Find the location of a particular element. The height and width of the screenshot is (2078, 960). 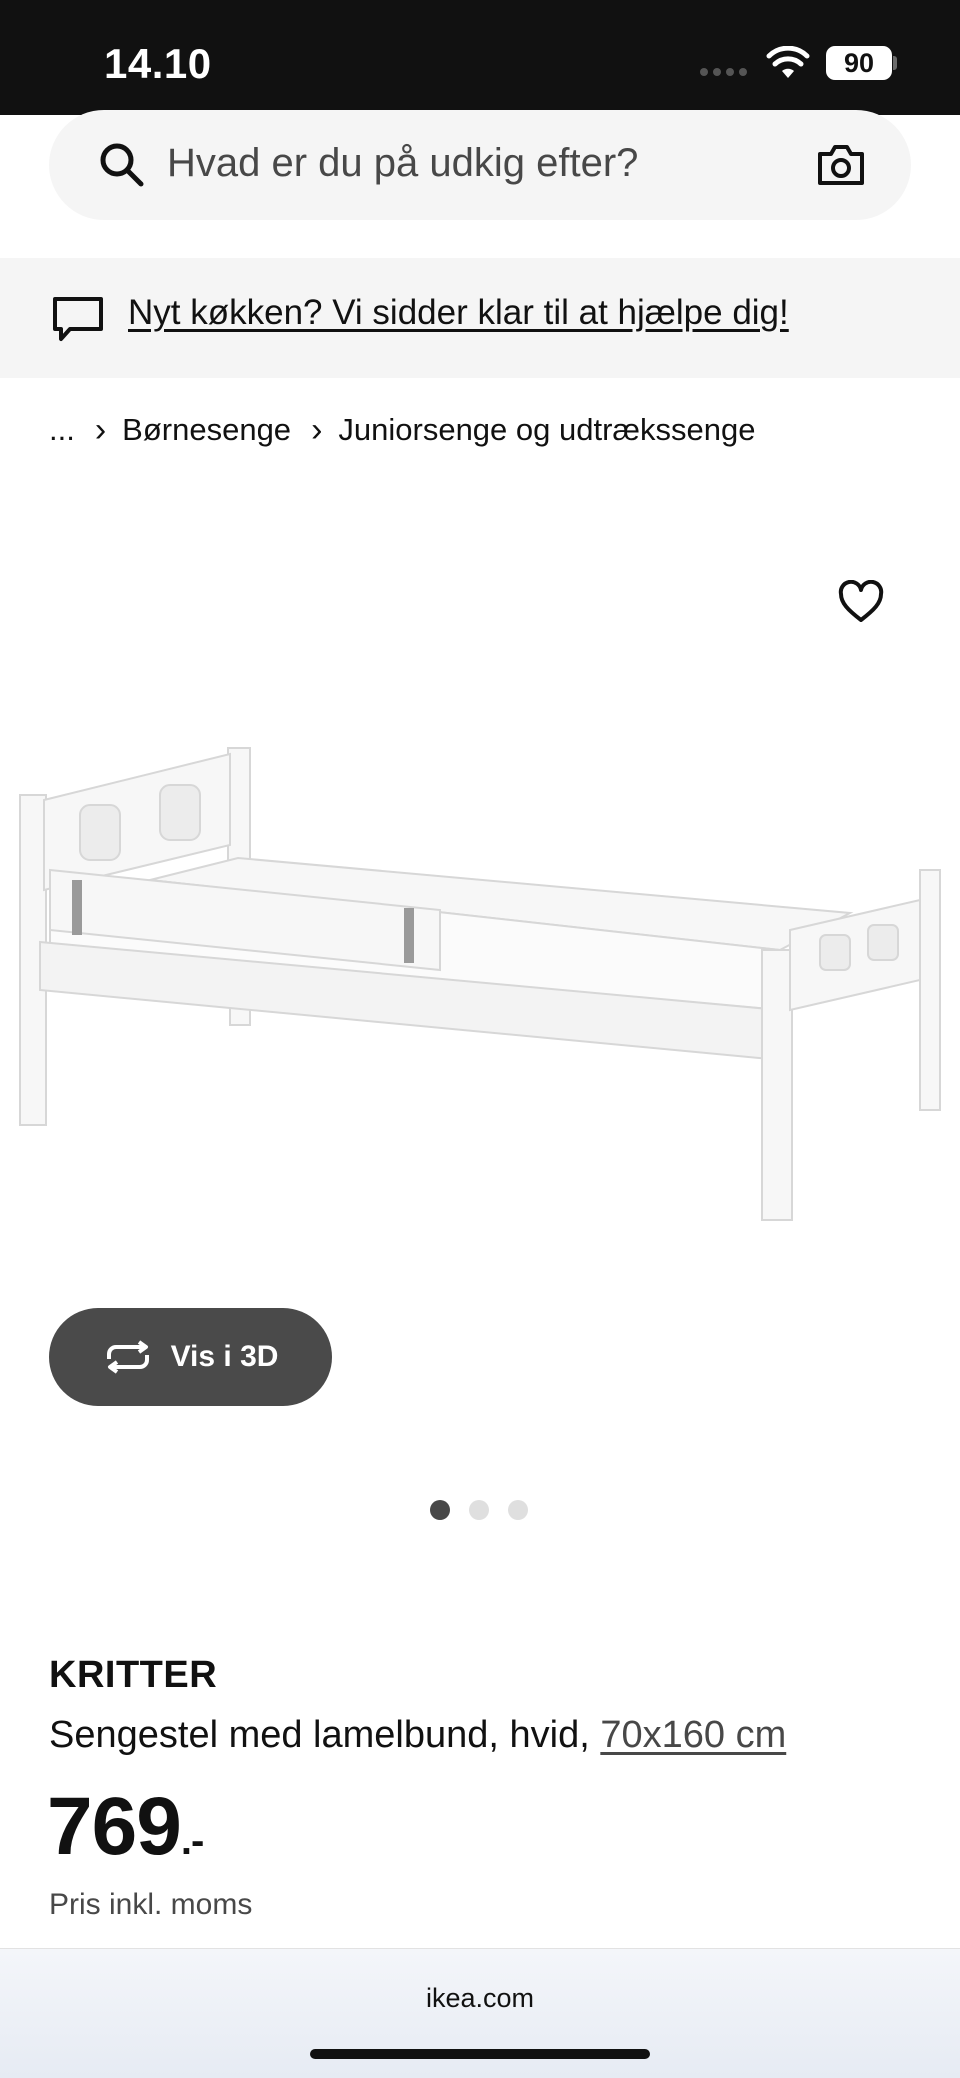

breadcrumb-item-bornesenge: Børnesenge is located at coordinates (206, 430).